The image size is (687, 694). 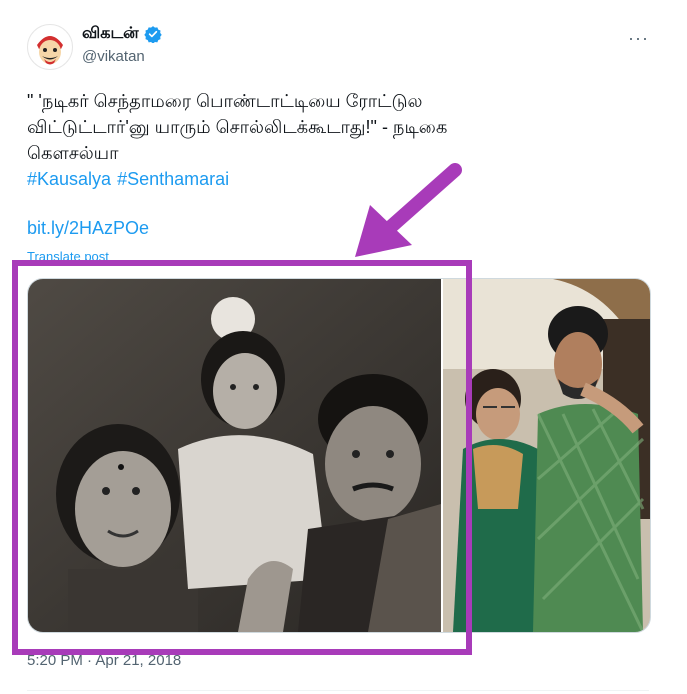 What do you see at coordinates (408, 210) in the screenshot?
I see `arrow-annotation-icon` at bounding box center [408, 210].